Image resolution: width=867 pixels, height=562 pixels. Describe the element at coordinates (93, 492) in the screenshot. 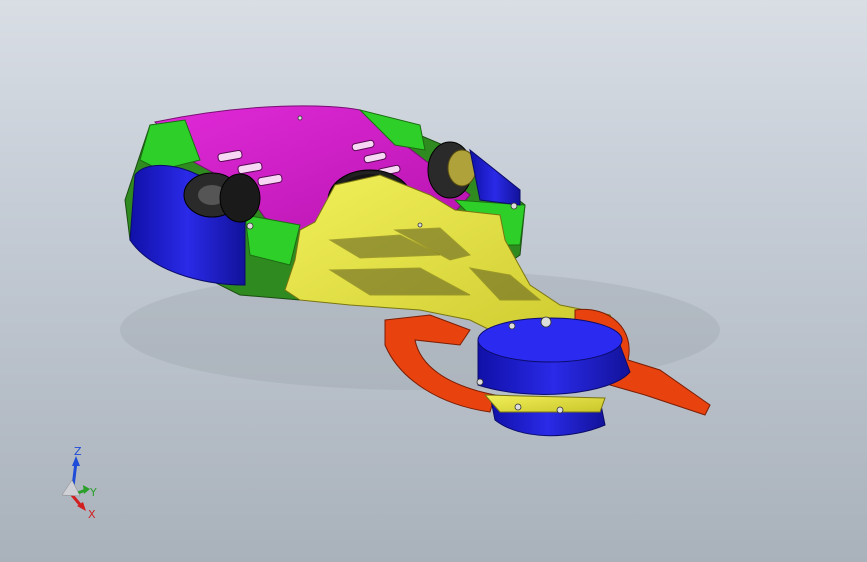

I see `y-axis-label: Y` at that location.